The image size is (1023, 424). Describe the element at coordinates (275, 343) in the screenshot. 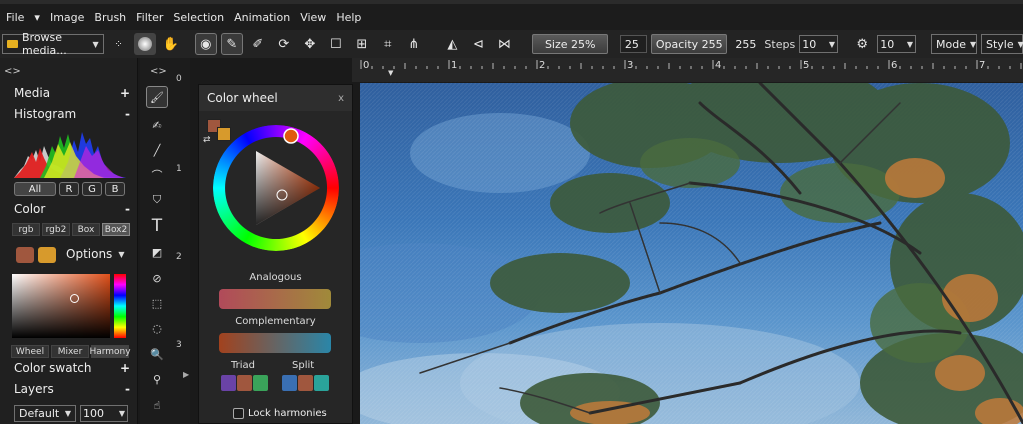

I see `complementary-gradient` at that location.